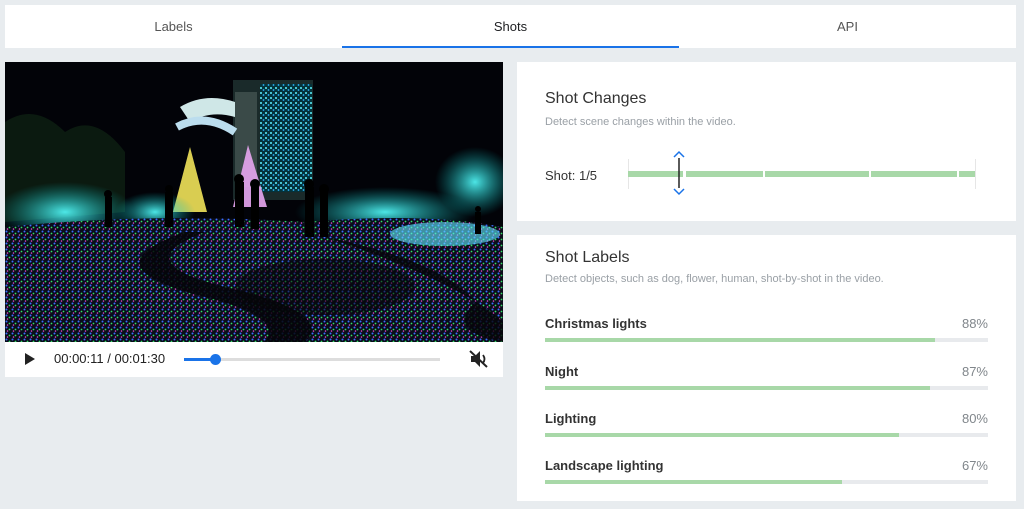  I want to click on shot-tick, so click(975, 174).